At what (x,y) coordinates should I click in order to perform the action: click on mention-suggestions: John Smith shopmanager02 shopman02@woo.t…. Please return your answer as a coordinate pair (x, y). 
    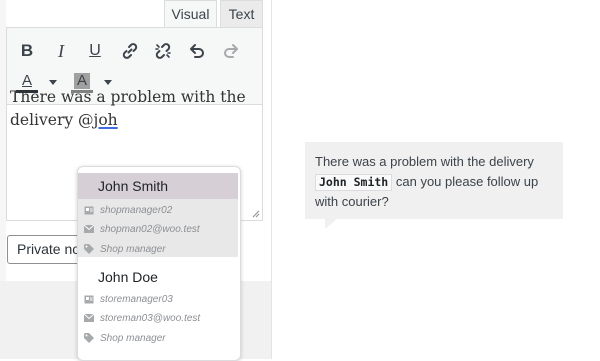
    Looking at the image, I should click on (159, 263).